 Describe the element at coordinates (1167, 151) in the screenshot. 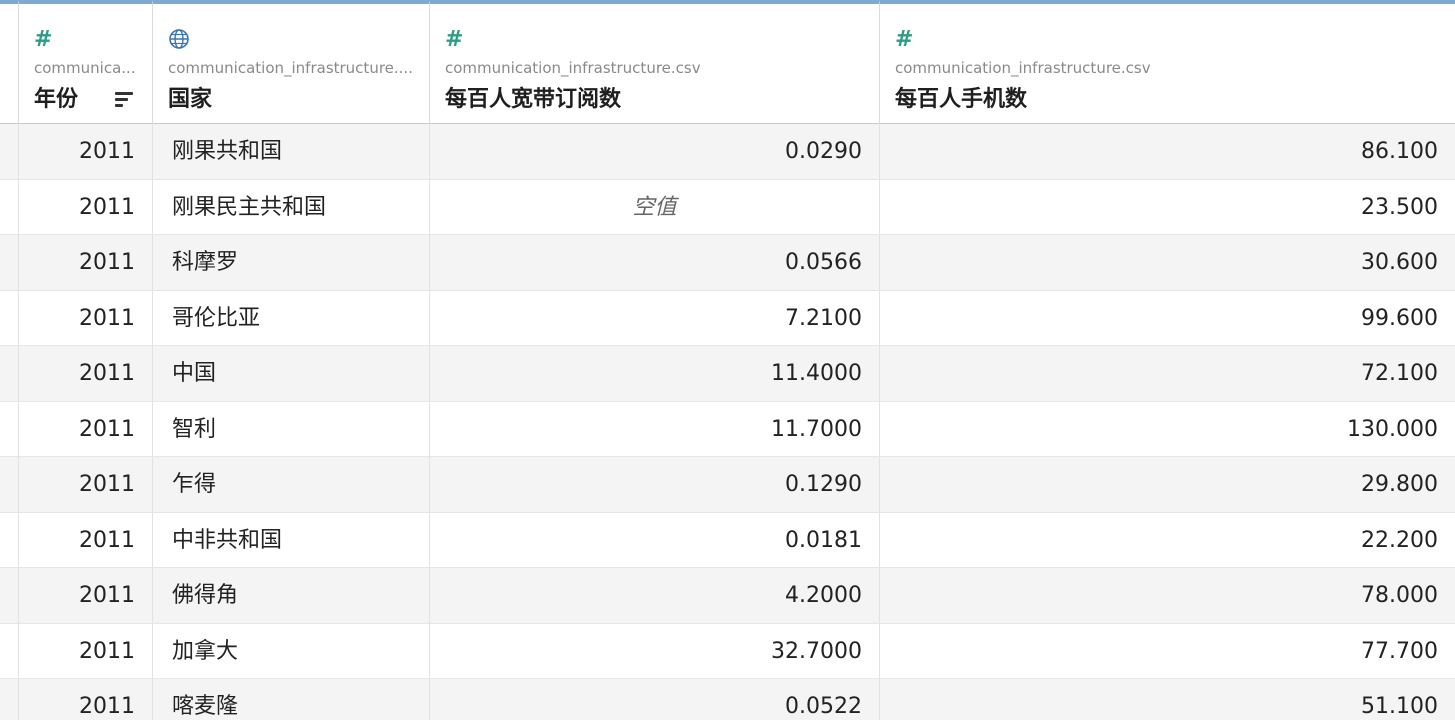

I see `cell-mobile: 86.100` at that location.